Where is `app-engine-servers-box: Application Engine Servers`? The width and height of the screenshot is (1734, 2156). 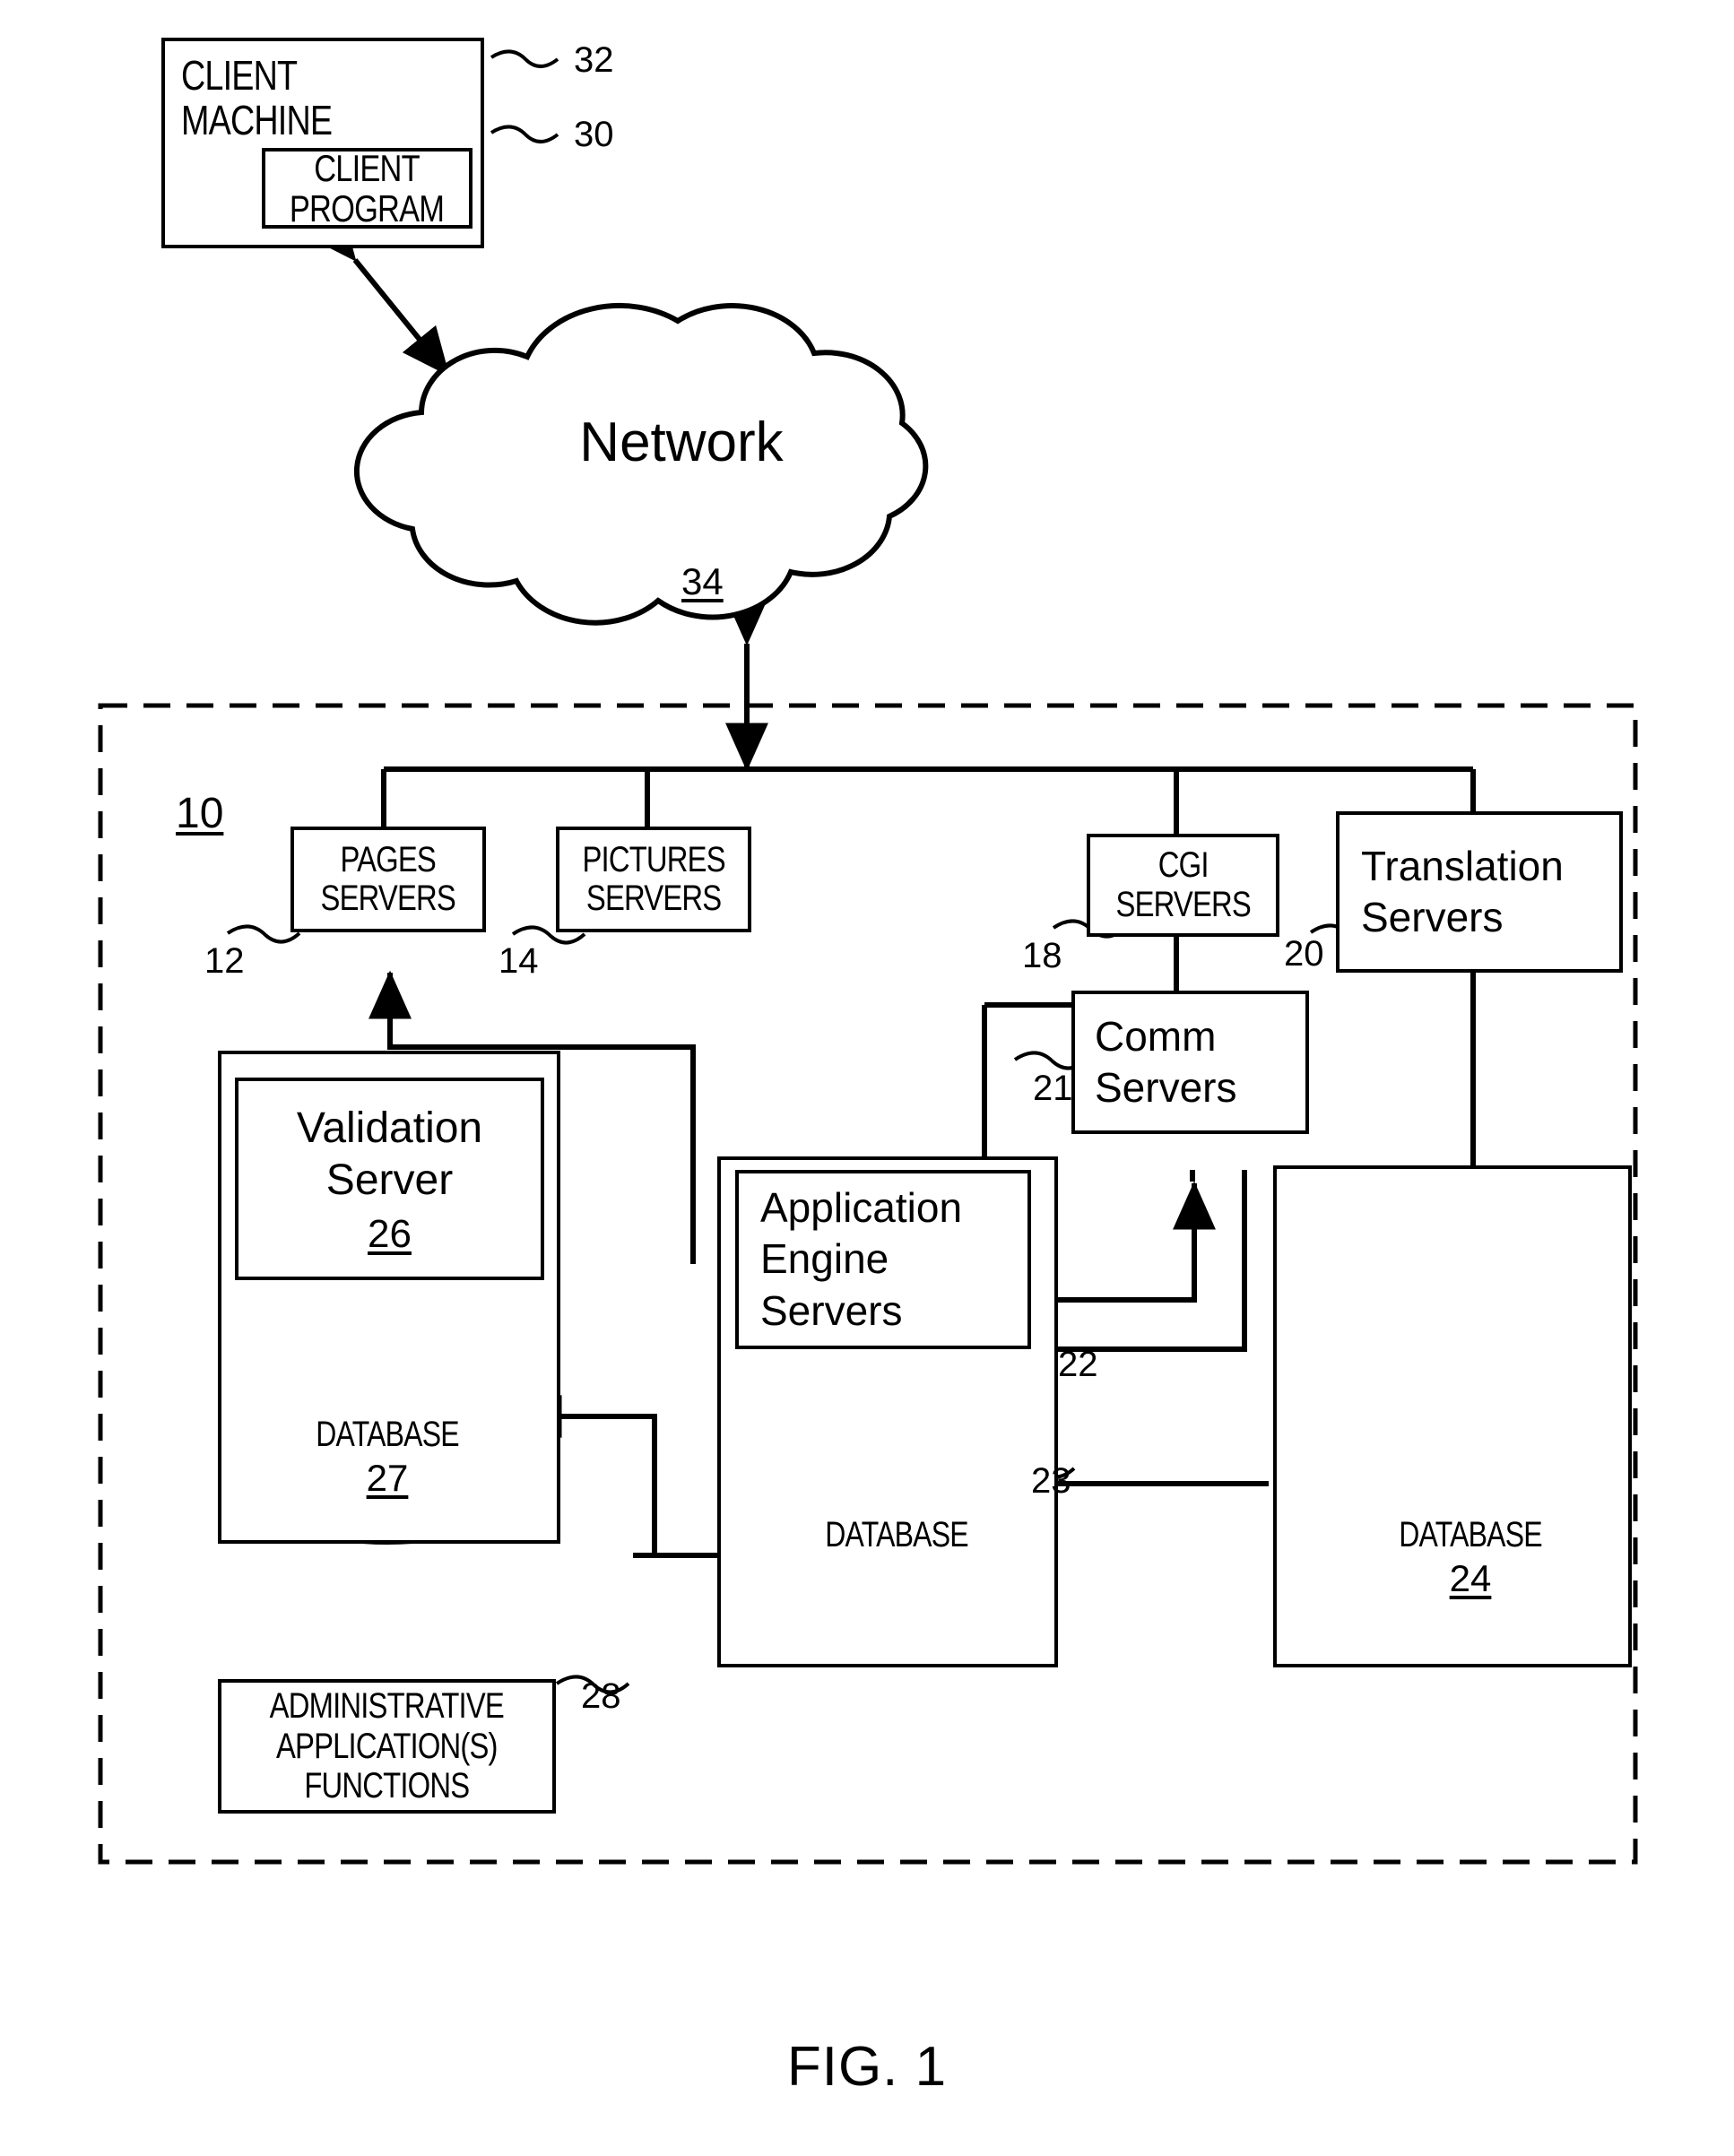
app-engine-servers-box: Application Engine Servers is located at coordinates (883, 1259).